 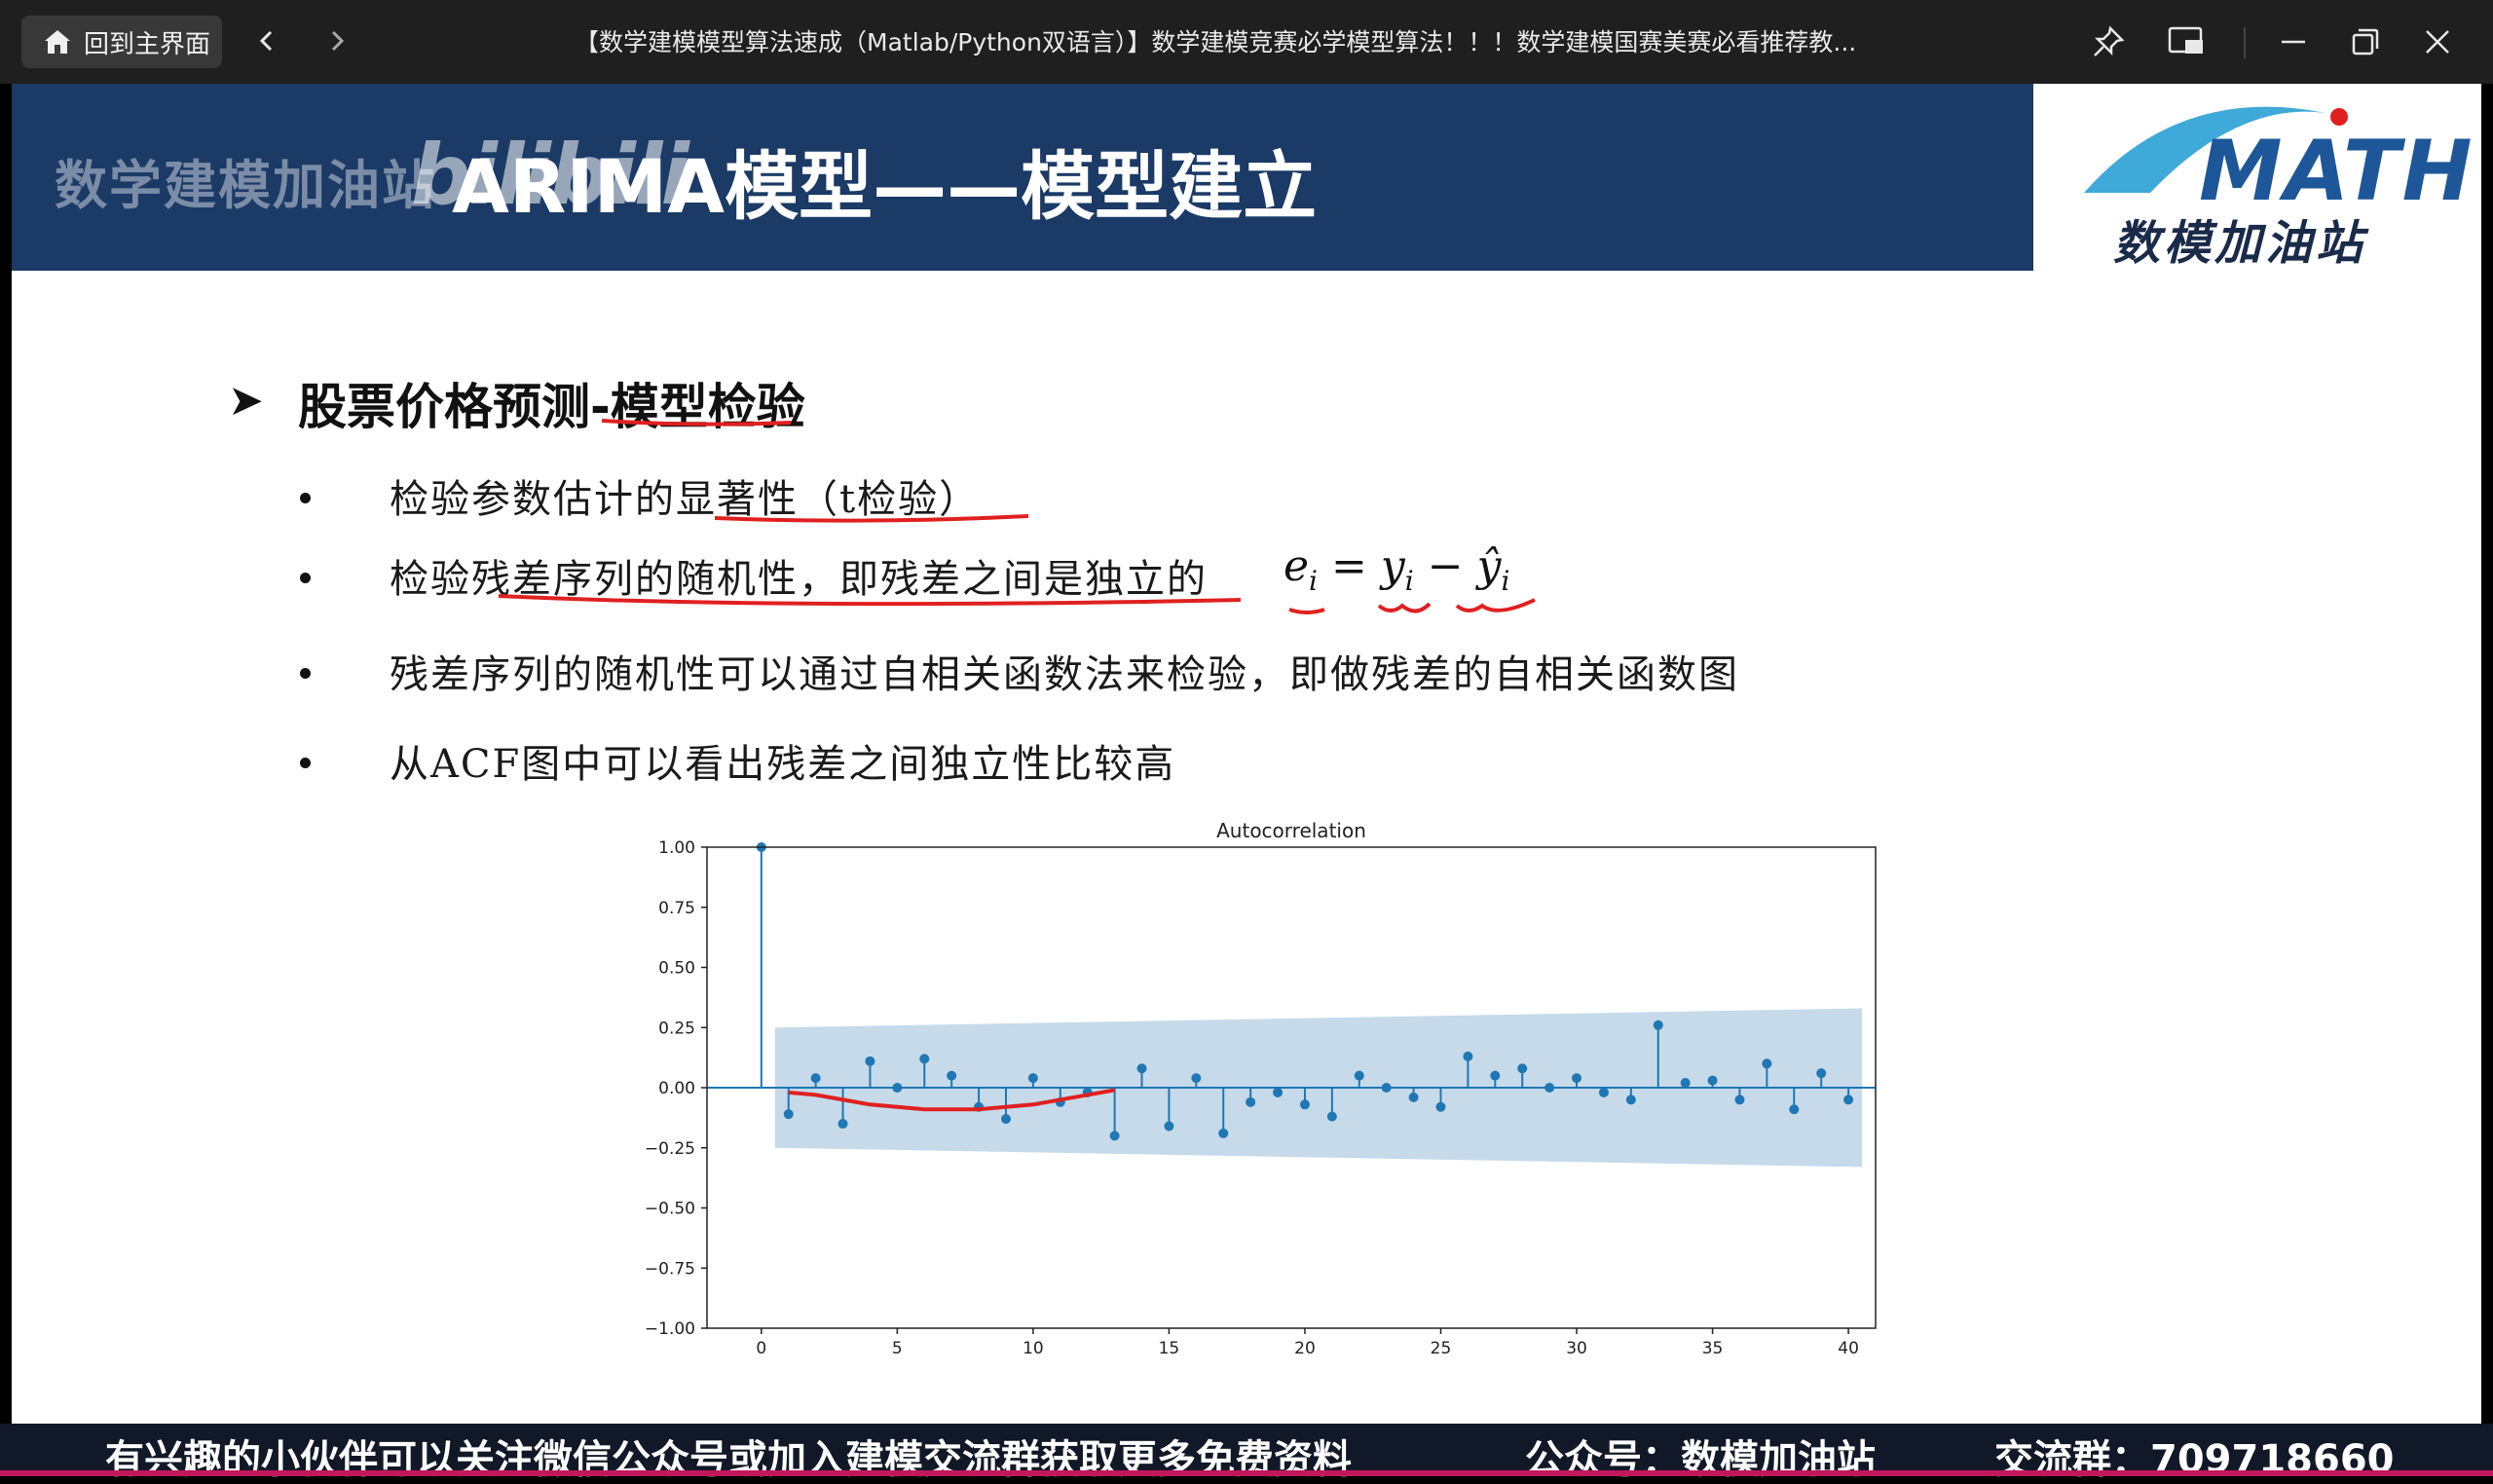 What do you see at coordinates (676, 908) in the screenshot?
I see `y-tick-label: 0.75` at bounding box center [676, 908].